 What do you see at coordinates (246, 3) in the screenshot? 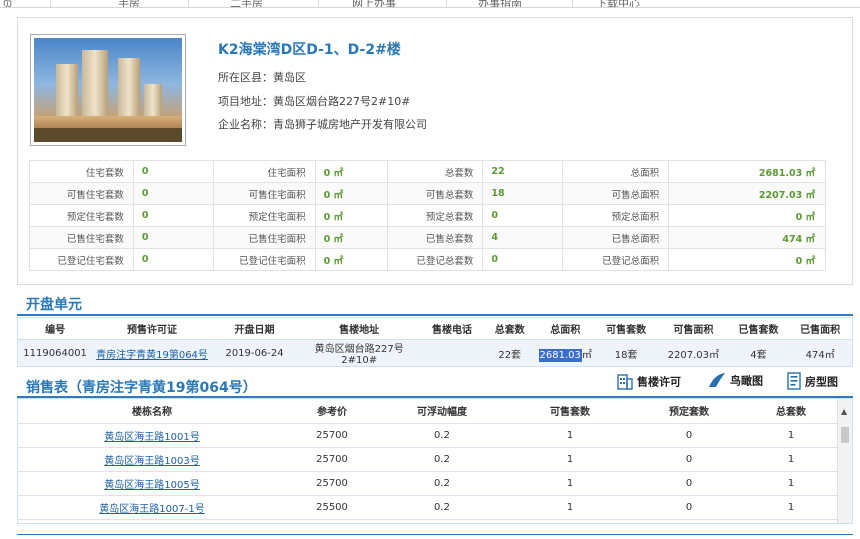
I see `nav-item: 二手房` at bounding box center [246, 3].